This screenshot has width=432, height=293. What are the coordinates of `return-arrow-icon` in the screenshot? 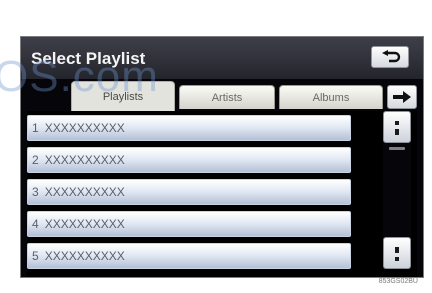 It's located at (391, 56).